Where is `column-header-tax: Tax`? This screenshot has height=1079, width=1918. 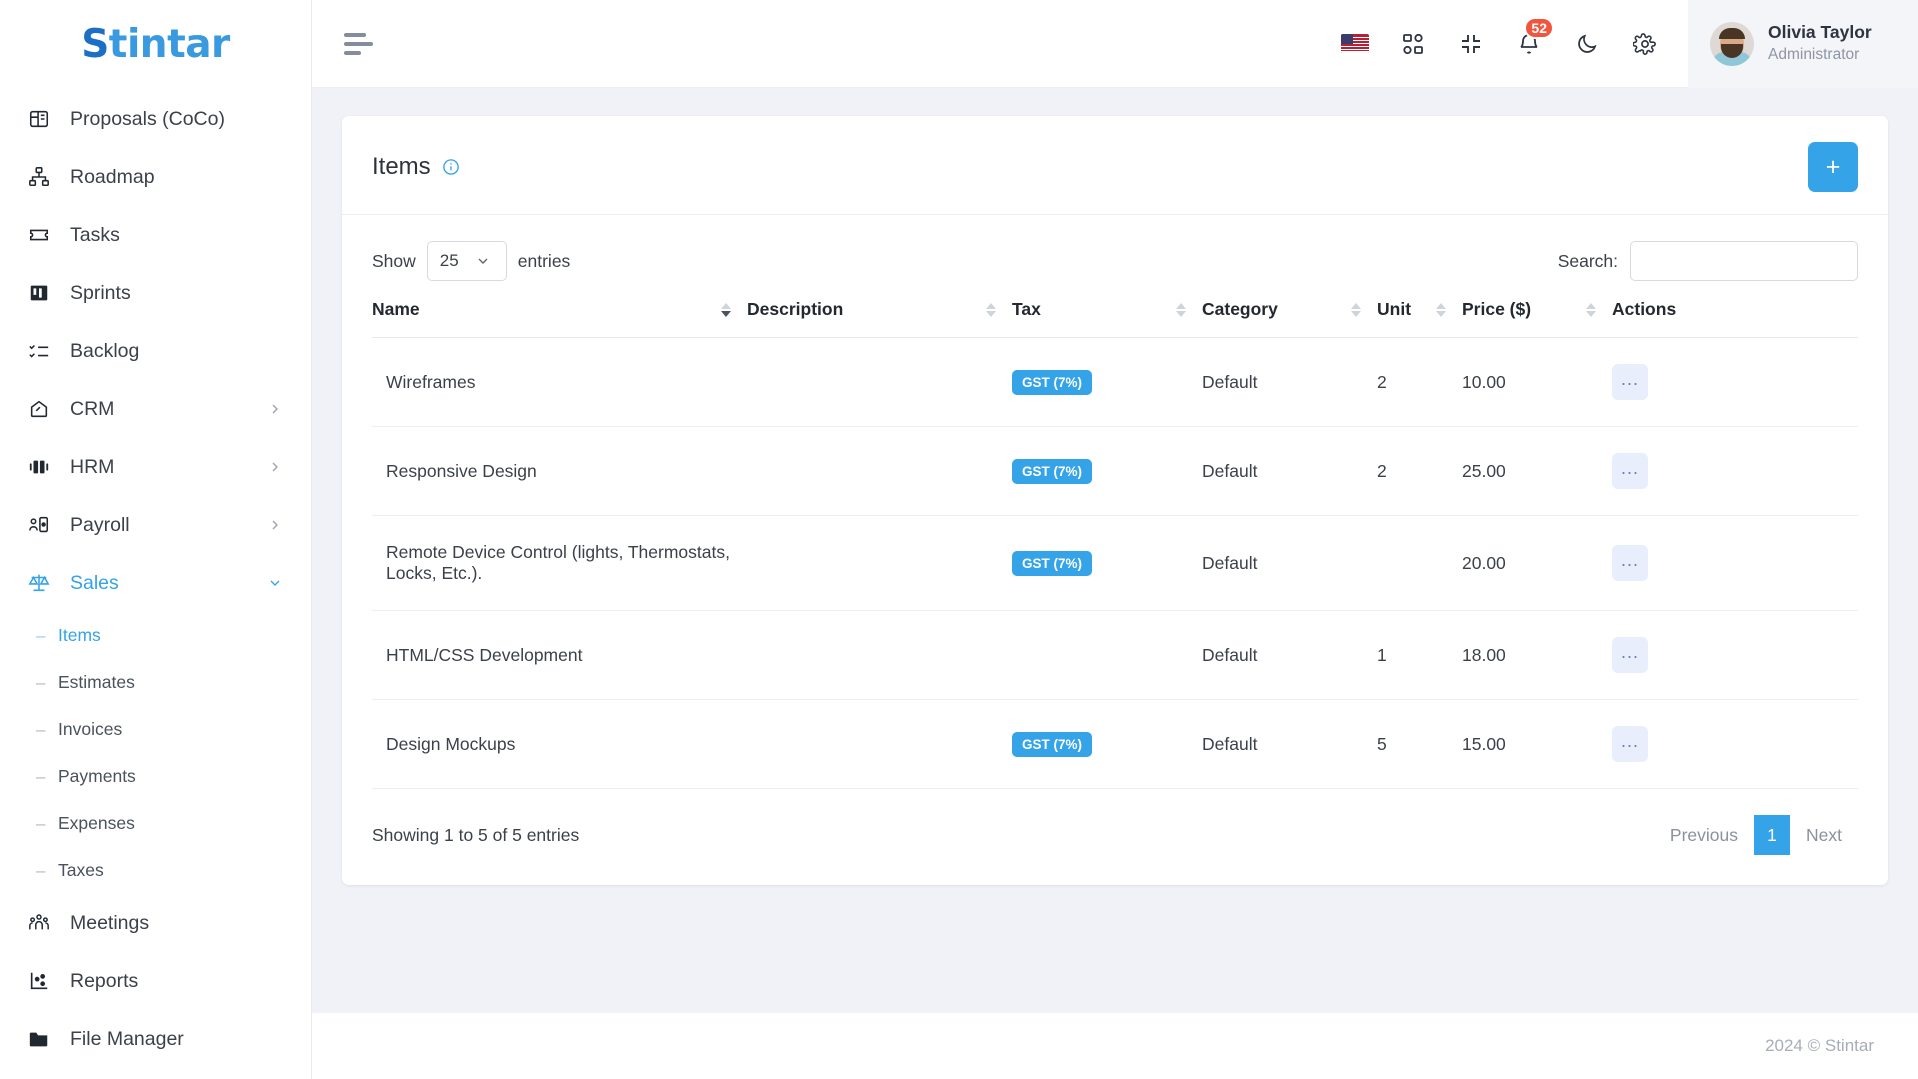
column-header-tax: Tax is located at coordinates (1107, 318).